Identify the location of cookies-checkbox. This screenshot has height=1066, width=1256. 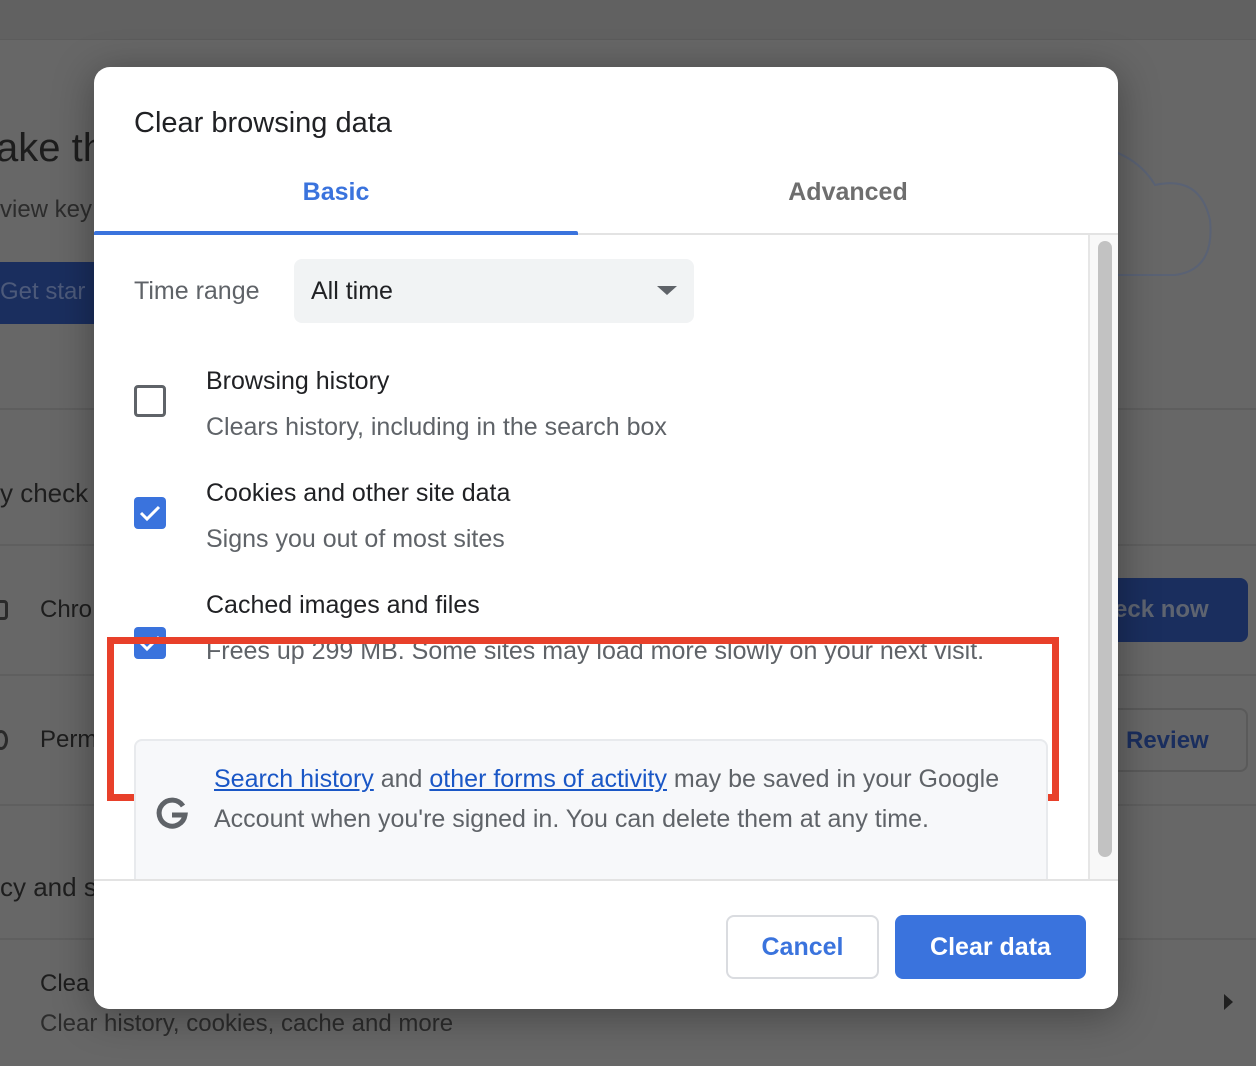
(150, 513).